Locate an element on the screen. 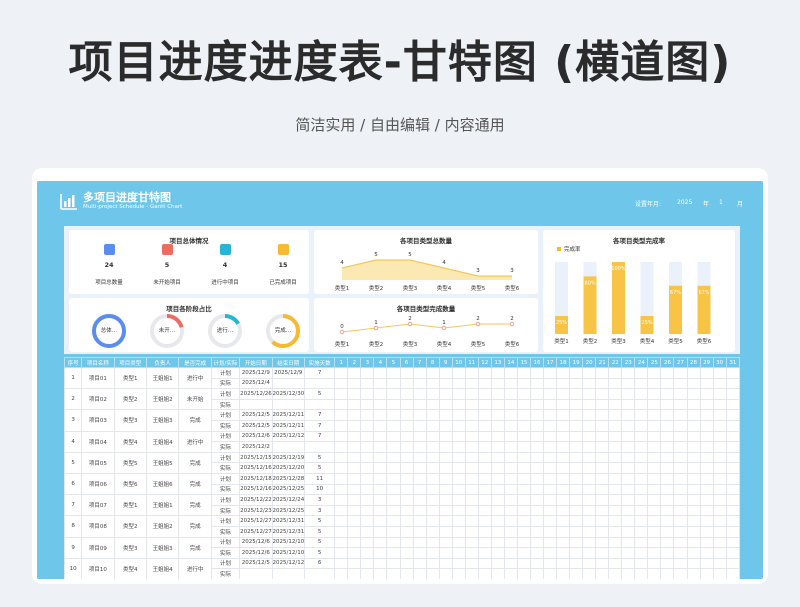 The height and width of the screenshot is (607, 800). cell-plan: 2025/12/5 is located at coordinates (256, 425).